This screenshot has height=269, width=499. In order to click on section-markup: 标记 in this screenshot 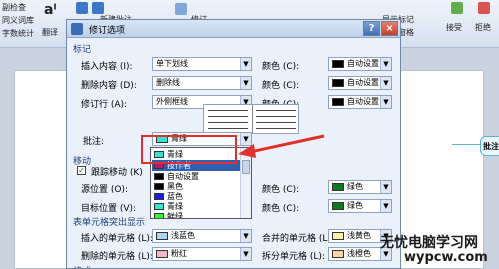, I will do `click(82, 50)`.